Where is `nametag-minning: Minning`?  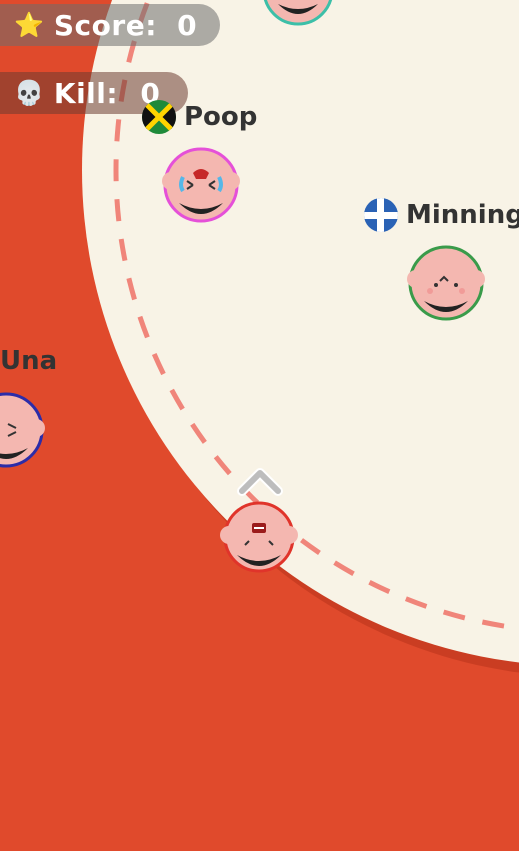
nametag-minning: Minning is located at coordinates (441, 215).